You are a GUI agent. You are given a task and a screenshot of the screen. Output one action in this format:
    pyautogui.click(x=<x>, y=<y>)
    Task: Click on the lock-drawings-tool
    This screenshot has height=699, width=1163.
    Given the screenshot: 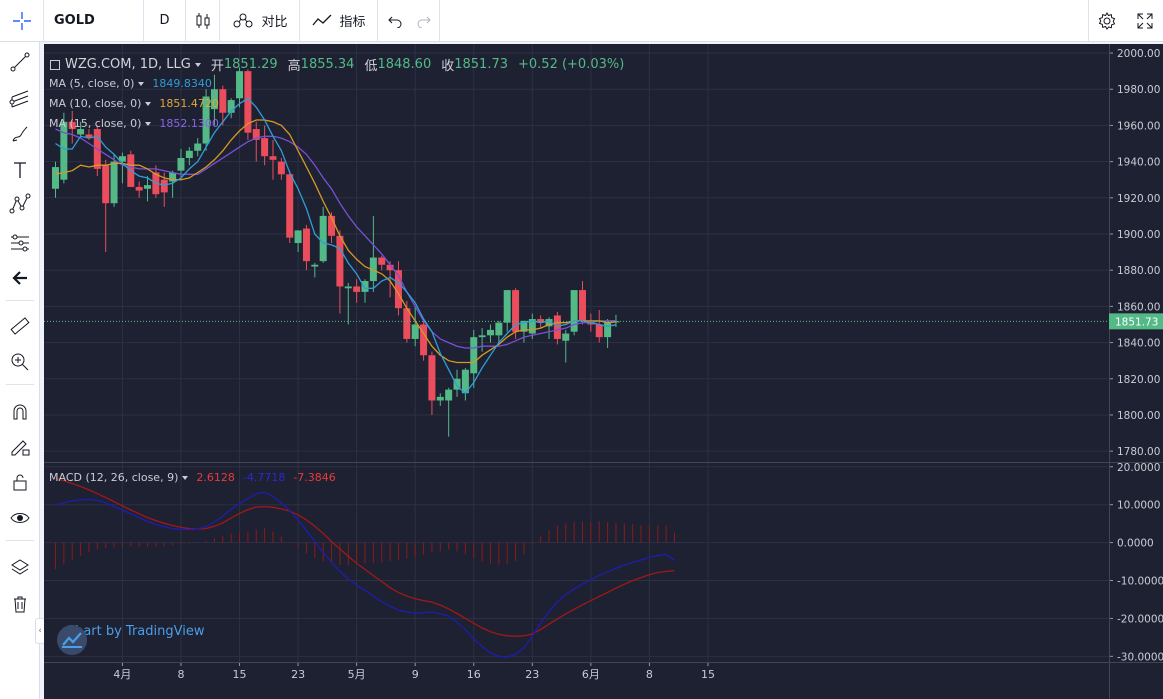 What is the action you would take?
    pyautogui.click(x=20, y=446)
    